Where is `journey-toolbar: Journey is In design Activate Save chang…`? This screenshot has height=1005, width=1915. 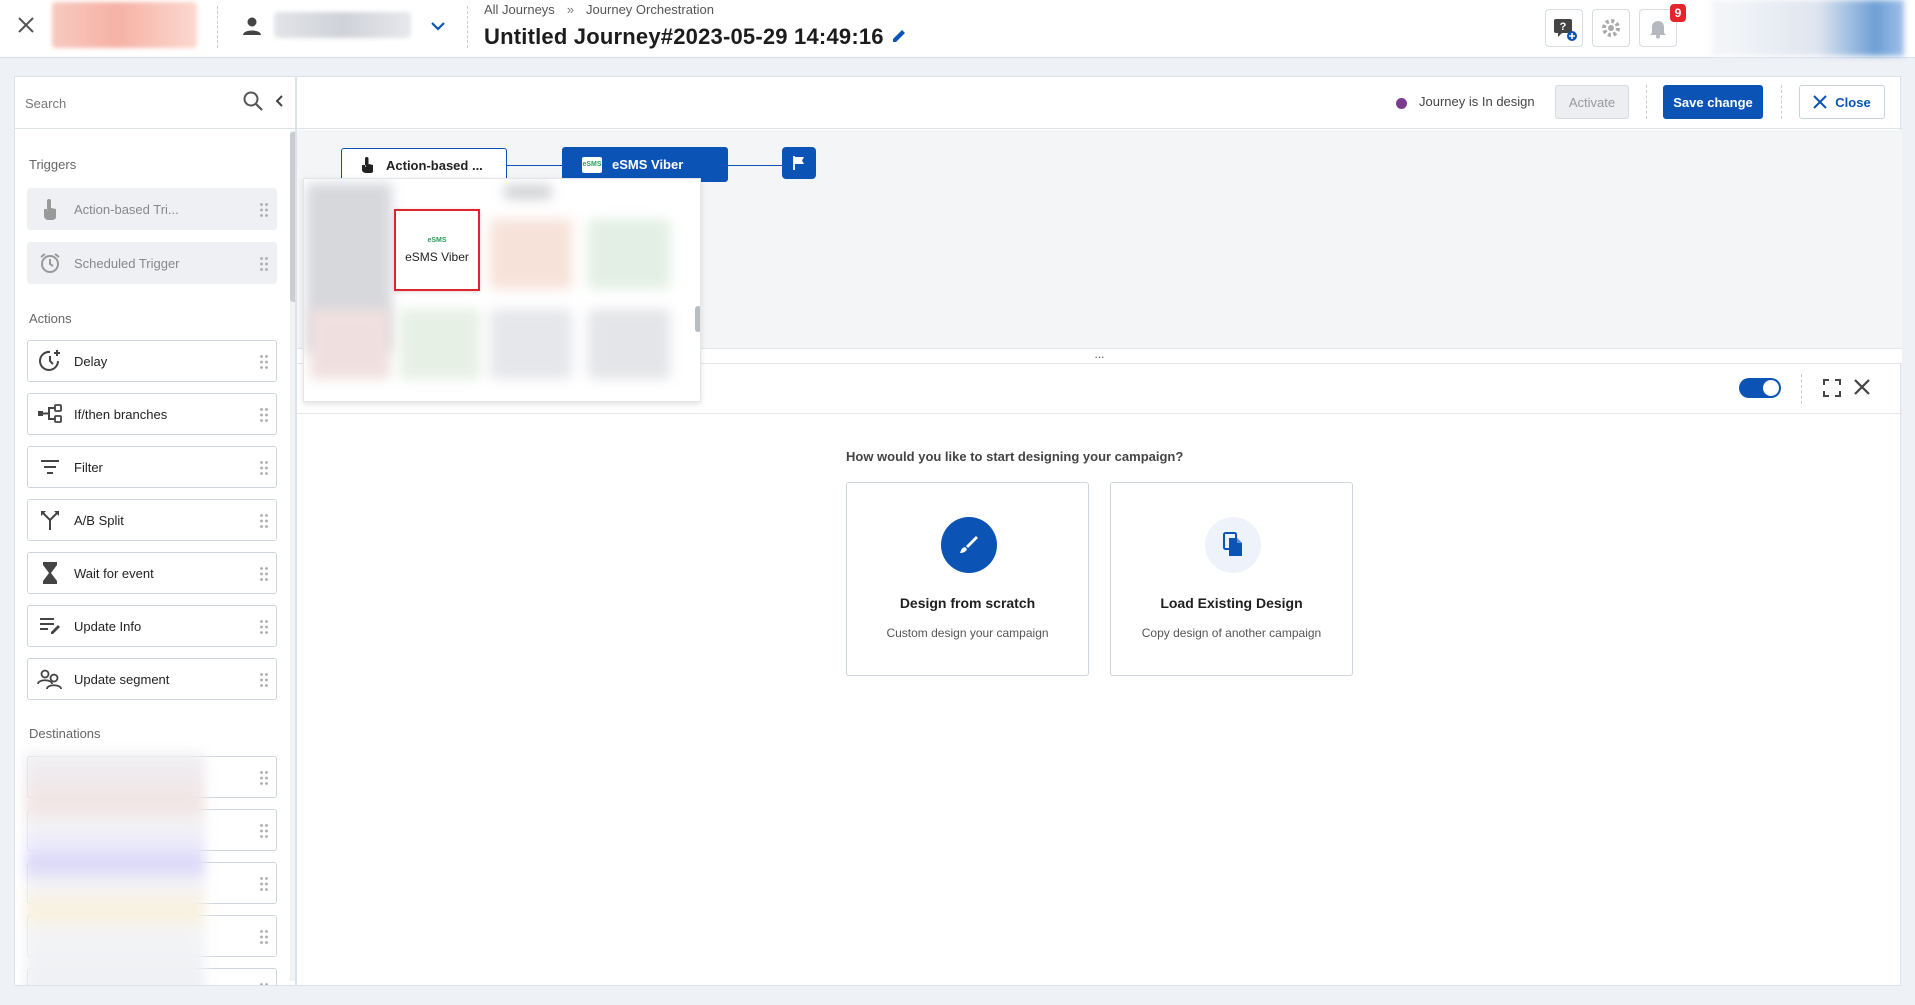
journey-toolbar: Journey is In design Activate Save chang… is located at coordinates (1099, 103).